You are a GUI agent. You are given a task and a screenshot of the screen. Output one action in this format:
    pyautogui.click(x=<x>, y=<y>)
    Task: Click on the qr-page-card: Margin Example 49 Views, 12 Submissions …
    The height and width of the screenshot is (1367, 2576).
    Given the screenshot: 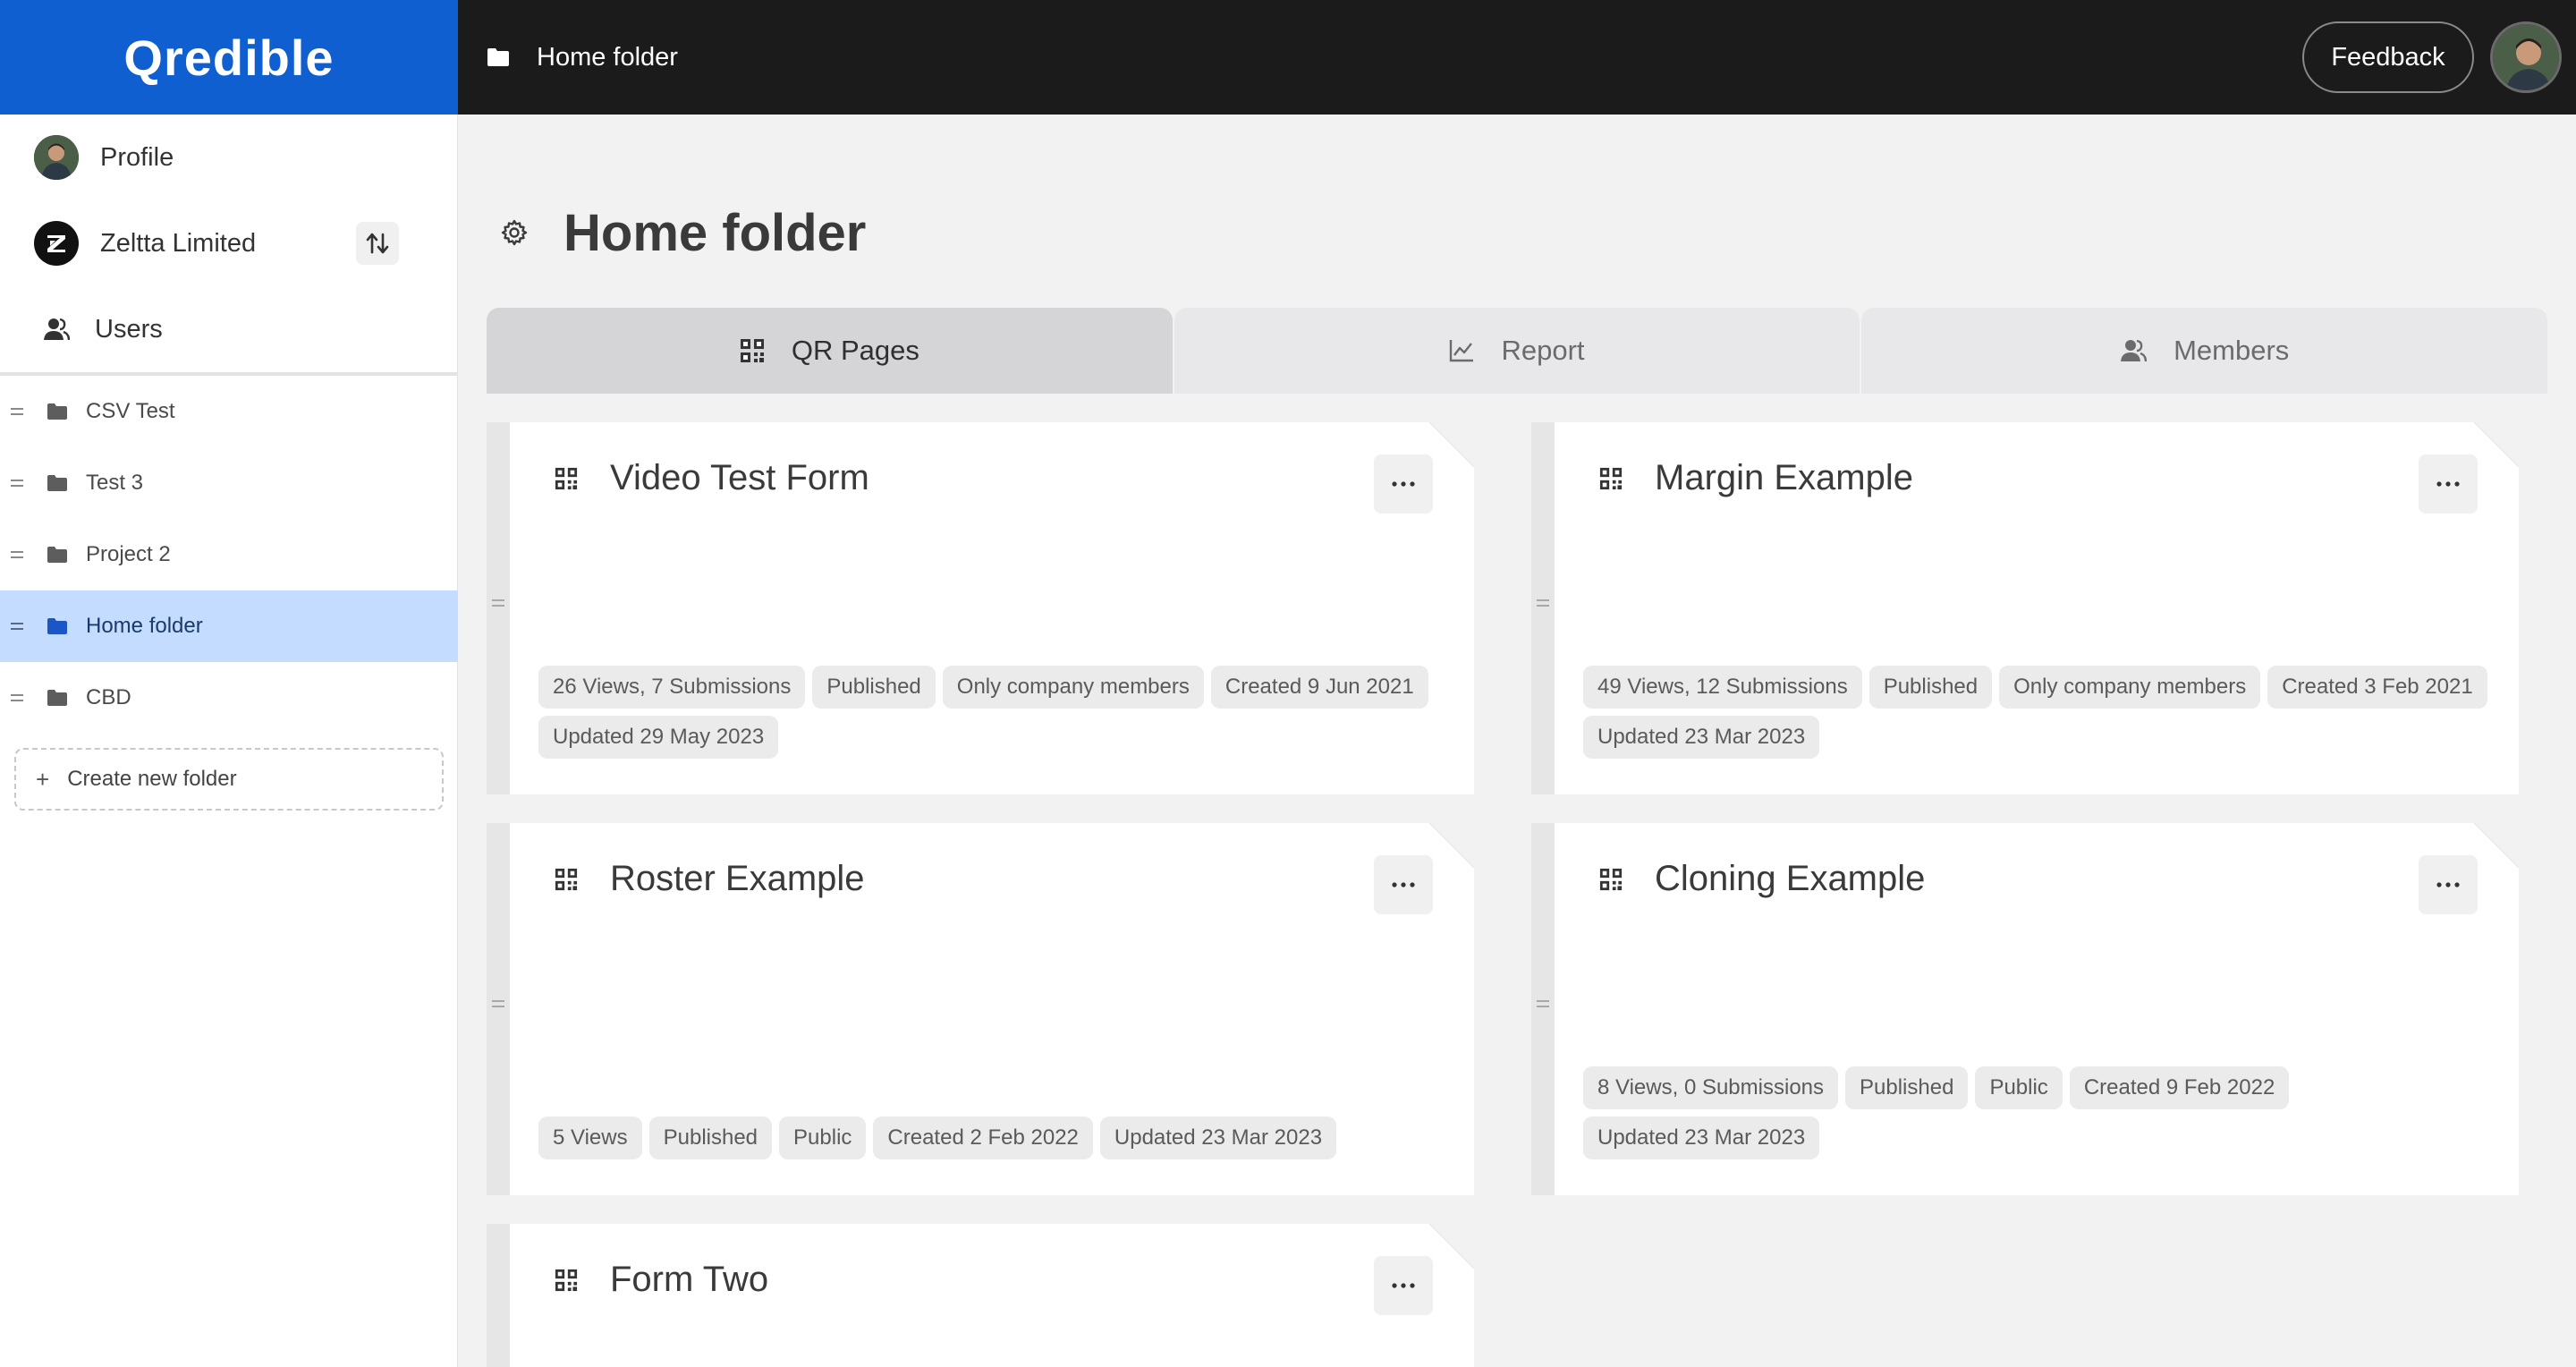 What is the action you would take?
    pyautogui.click(x=2025, y=608)
    